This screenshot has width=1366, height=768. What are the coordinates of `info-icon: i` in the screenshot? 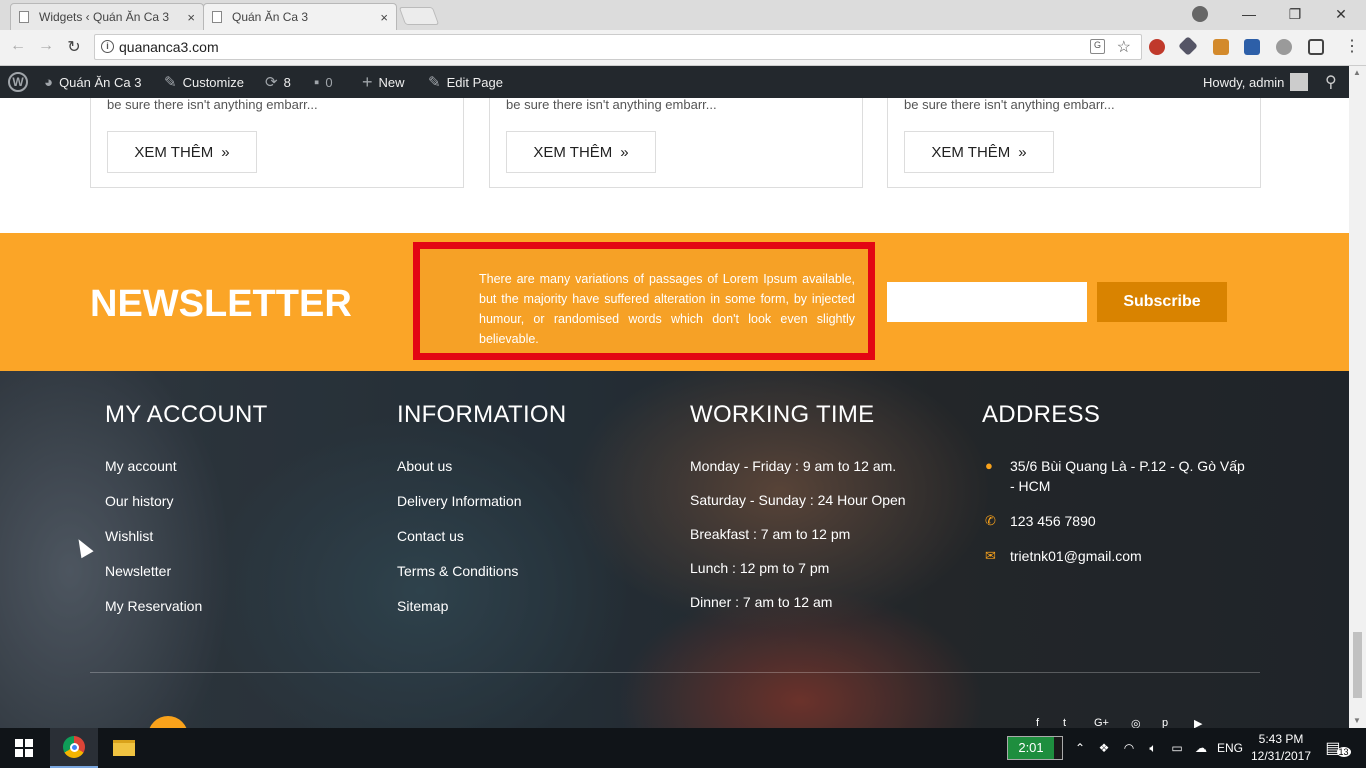 It's located at (107, 46).